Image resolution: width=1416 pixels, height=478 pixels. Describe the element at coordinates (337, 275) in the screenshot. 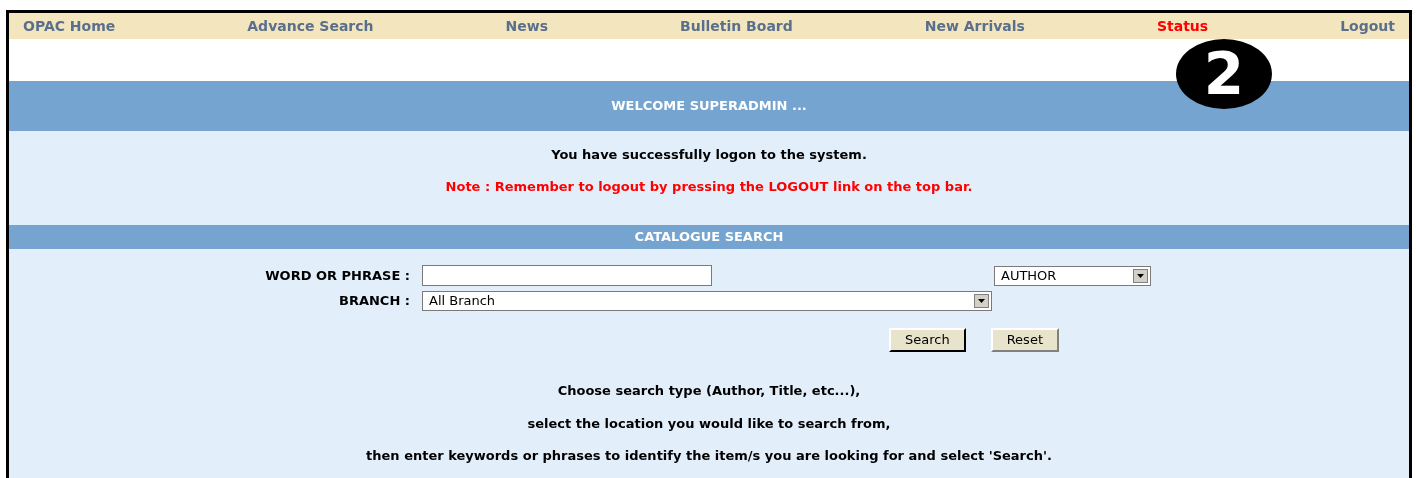

I see `word-label: WORD OR PHRASE :` at that location.